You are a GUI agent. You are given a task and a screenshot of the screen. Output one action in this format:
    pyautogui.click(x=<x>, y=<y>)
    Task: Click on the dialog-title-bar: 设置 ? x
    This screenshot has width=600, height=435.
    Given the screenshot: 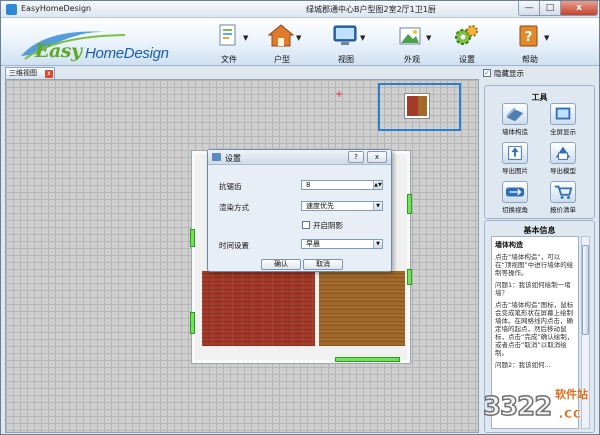 What is the action you would take?
    pyautogui.click(x=299, y=157)
    